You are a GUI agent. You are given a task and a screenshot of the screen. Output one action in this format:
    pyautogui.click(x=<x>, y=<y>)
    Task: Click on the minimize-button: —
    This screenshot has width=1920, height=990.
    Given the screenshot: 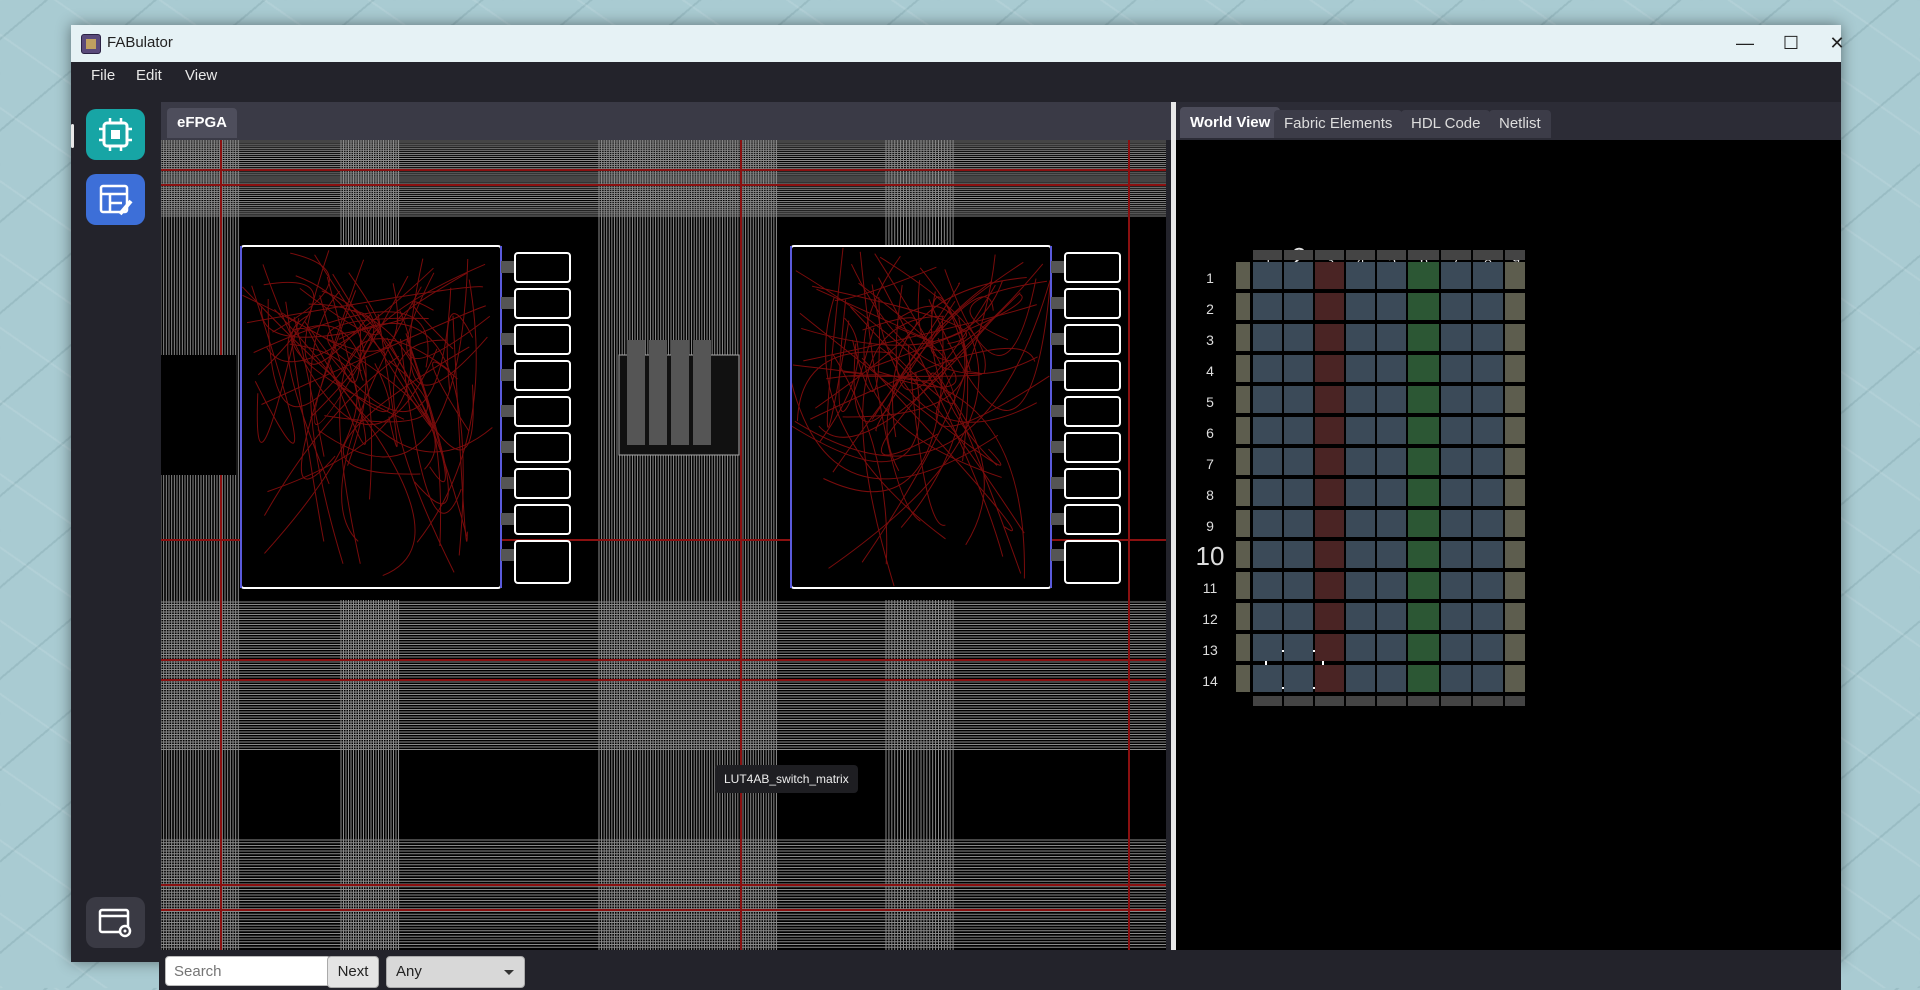 What is the action you would take?
    pyautogui.click(x=1745, y=43)
    